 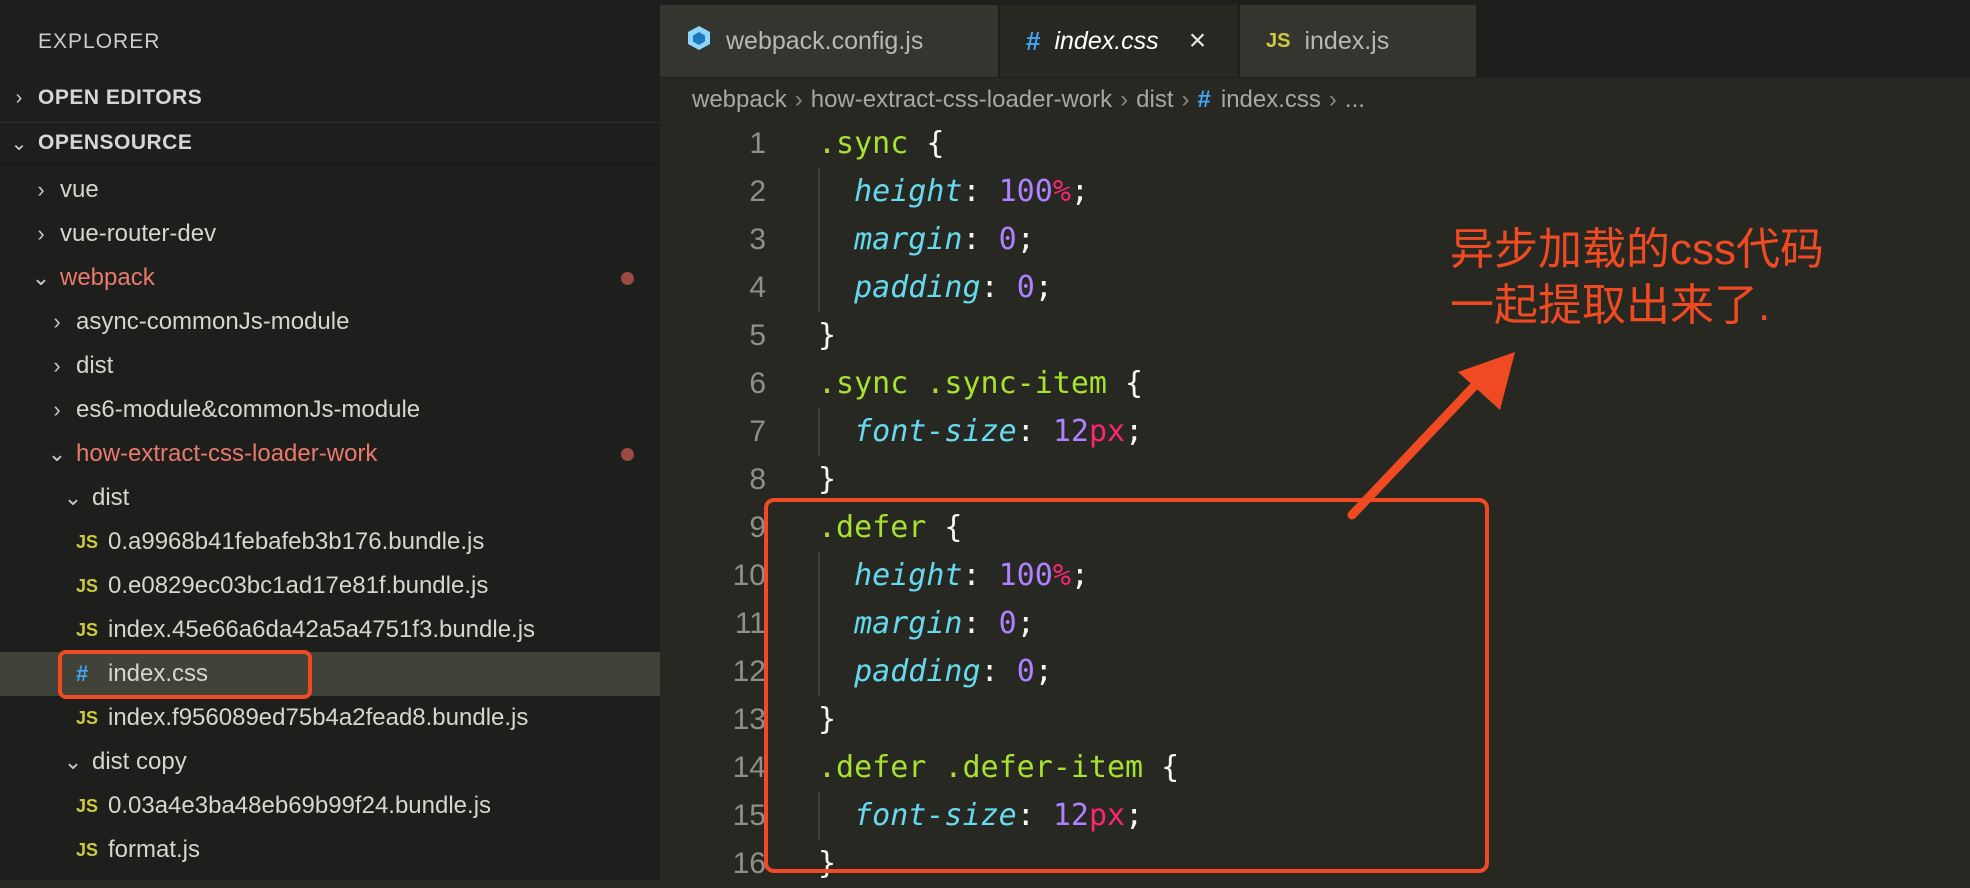 I want to click on annotation-arrow-icon, so click(x=1431, y=436).